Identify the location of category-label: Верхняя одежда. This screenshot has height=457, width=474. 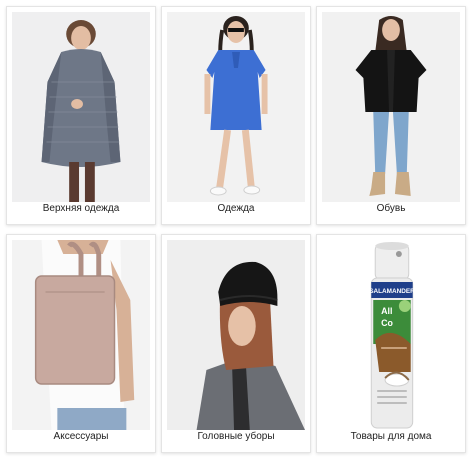
(81, 210).